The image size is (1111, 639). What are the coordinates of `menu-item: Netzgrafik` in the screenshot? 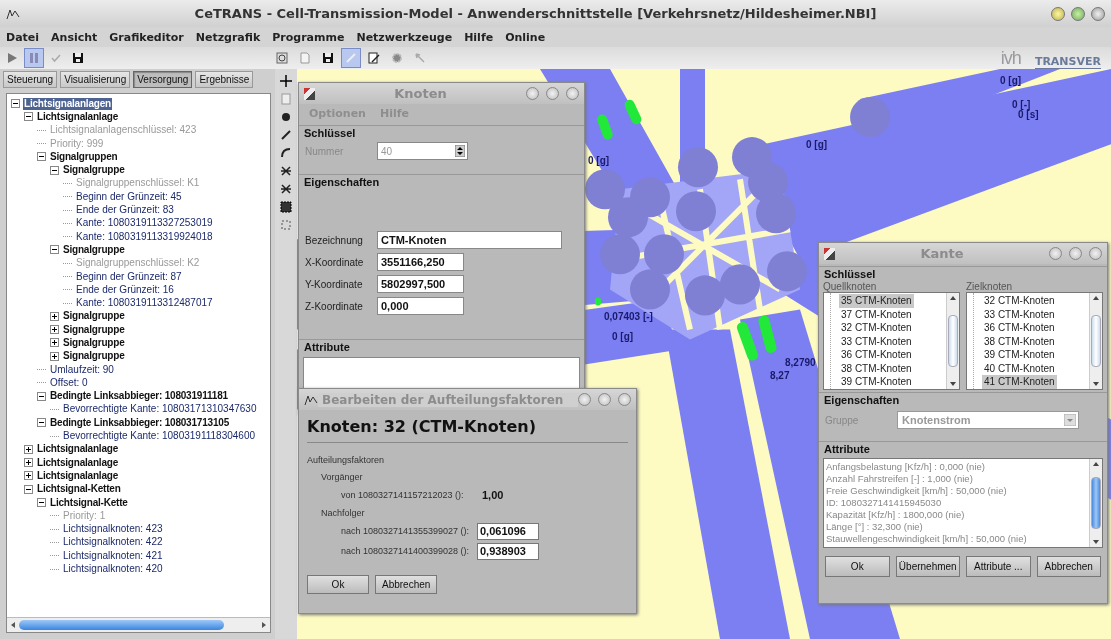 It's located at (228, 37).